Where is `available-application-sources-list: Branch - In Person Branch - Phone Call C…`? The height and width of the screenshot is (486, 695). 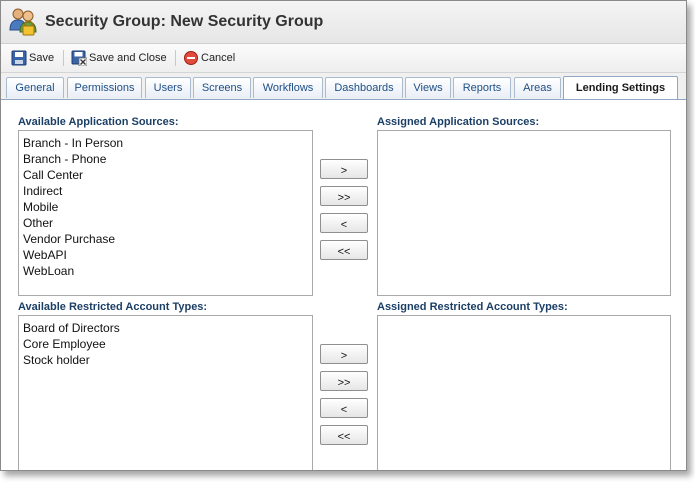
available-application-sources-list: Branch - In Person Branch - Phone Call C… is located at coordinates (165, 213).